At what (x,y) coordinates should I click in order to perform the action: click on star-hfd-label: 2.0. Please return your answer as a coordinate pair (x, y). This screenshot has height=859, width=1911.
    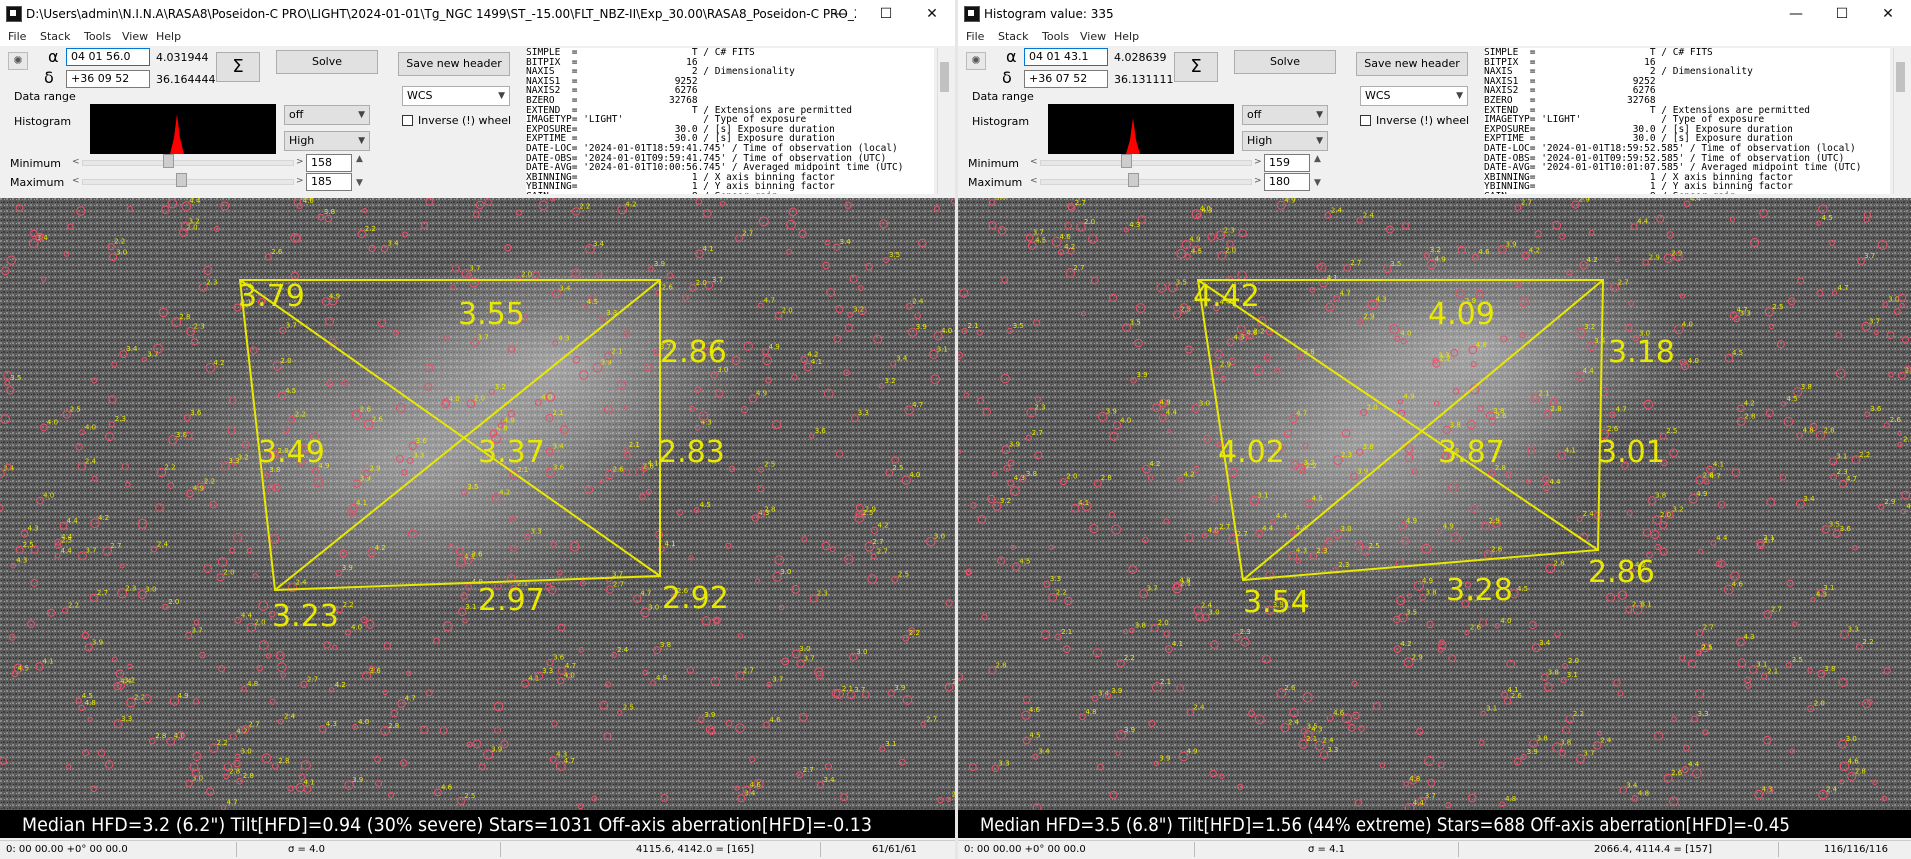
    Looking at the image, I should click on (1163, 623).